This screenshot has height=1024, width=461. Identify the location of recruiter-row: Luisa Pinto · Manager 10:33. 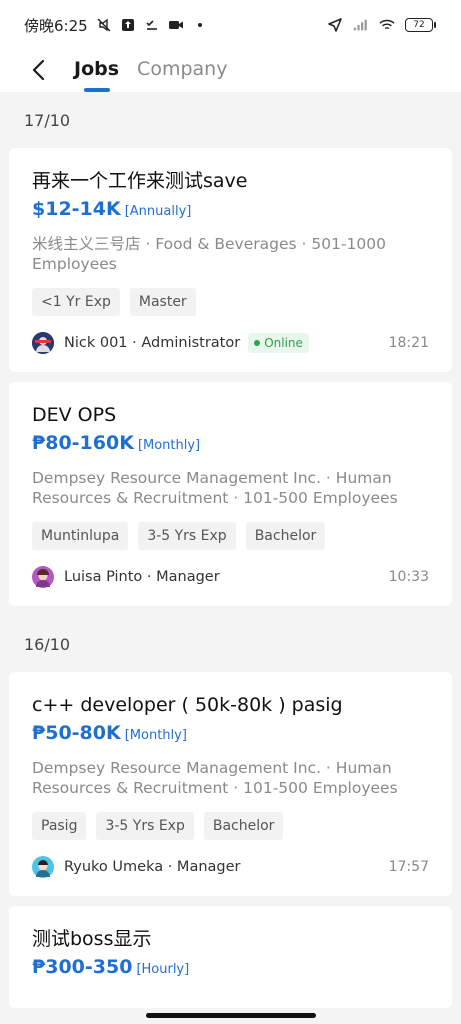
(230, 577).